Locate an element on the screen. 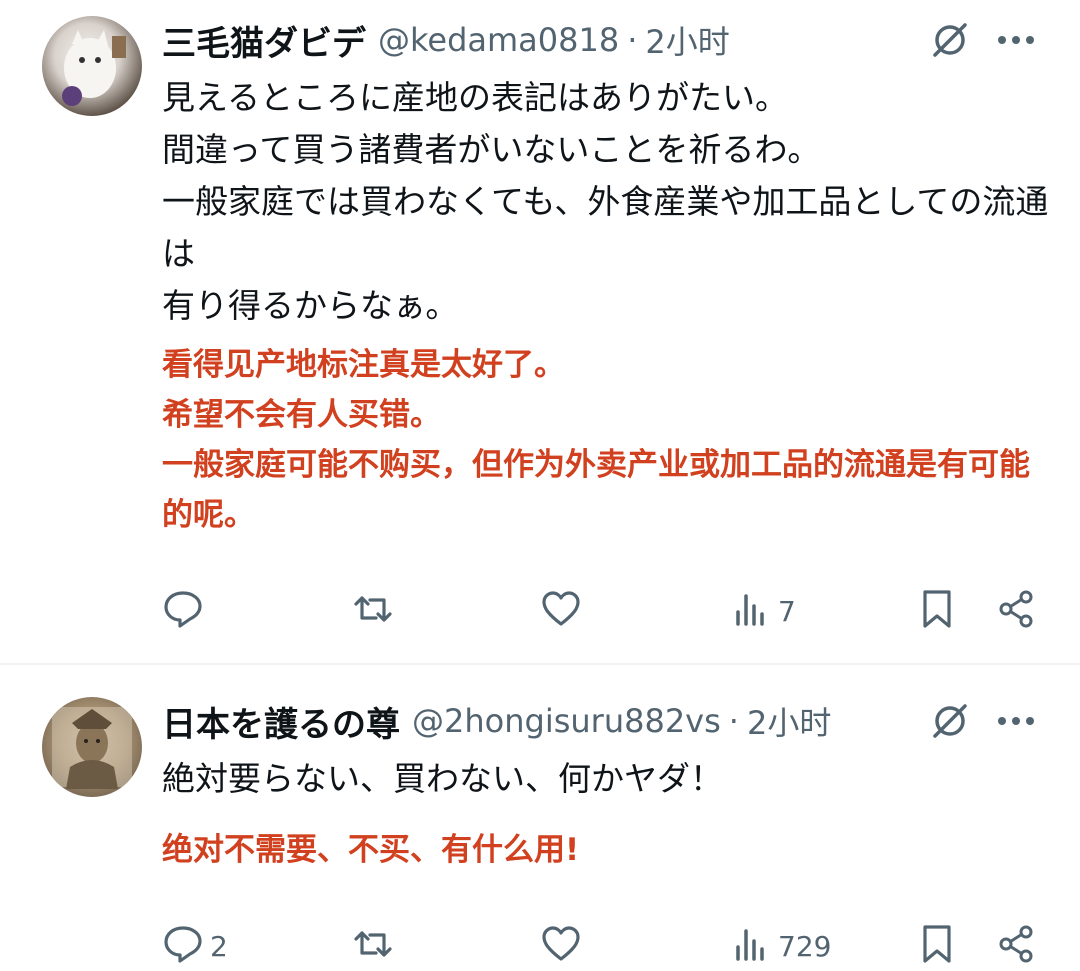 This screenshot has height=971, width=1080. author-handle: @2hongisuru882vs is located at coordinates (566, 721).